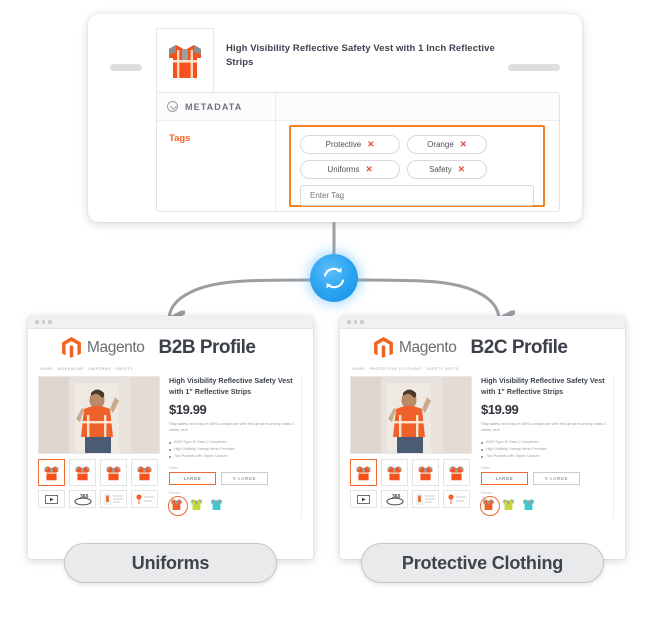 Image resolution: width=669 pixels, height=620 pixels. What do you see at coordinates (214, 106) in the screenshot?
I see `metadata-label: METADATA` at bounding box center [214, 106].